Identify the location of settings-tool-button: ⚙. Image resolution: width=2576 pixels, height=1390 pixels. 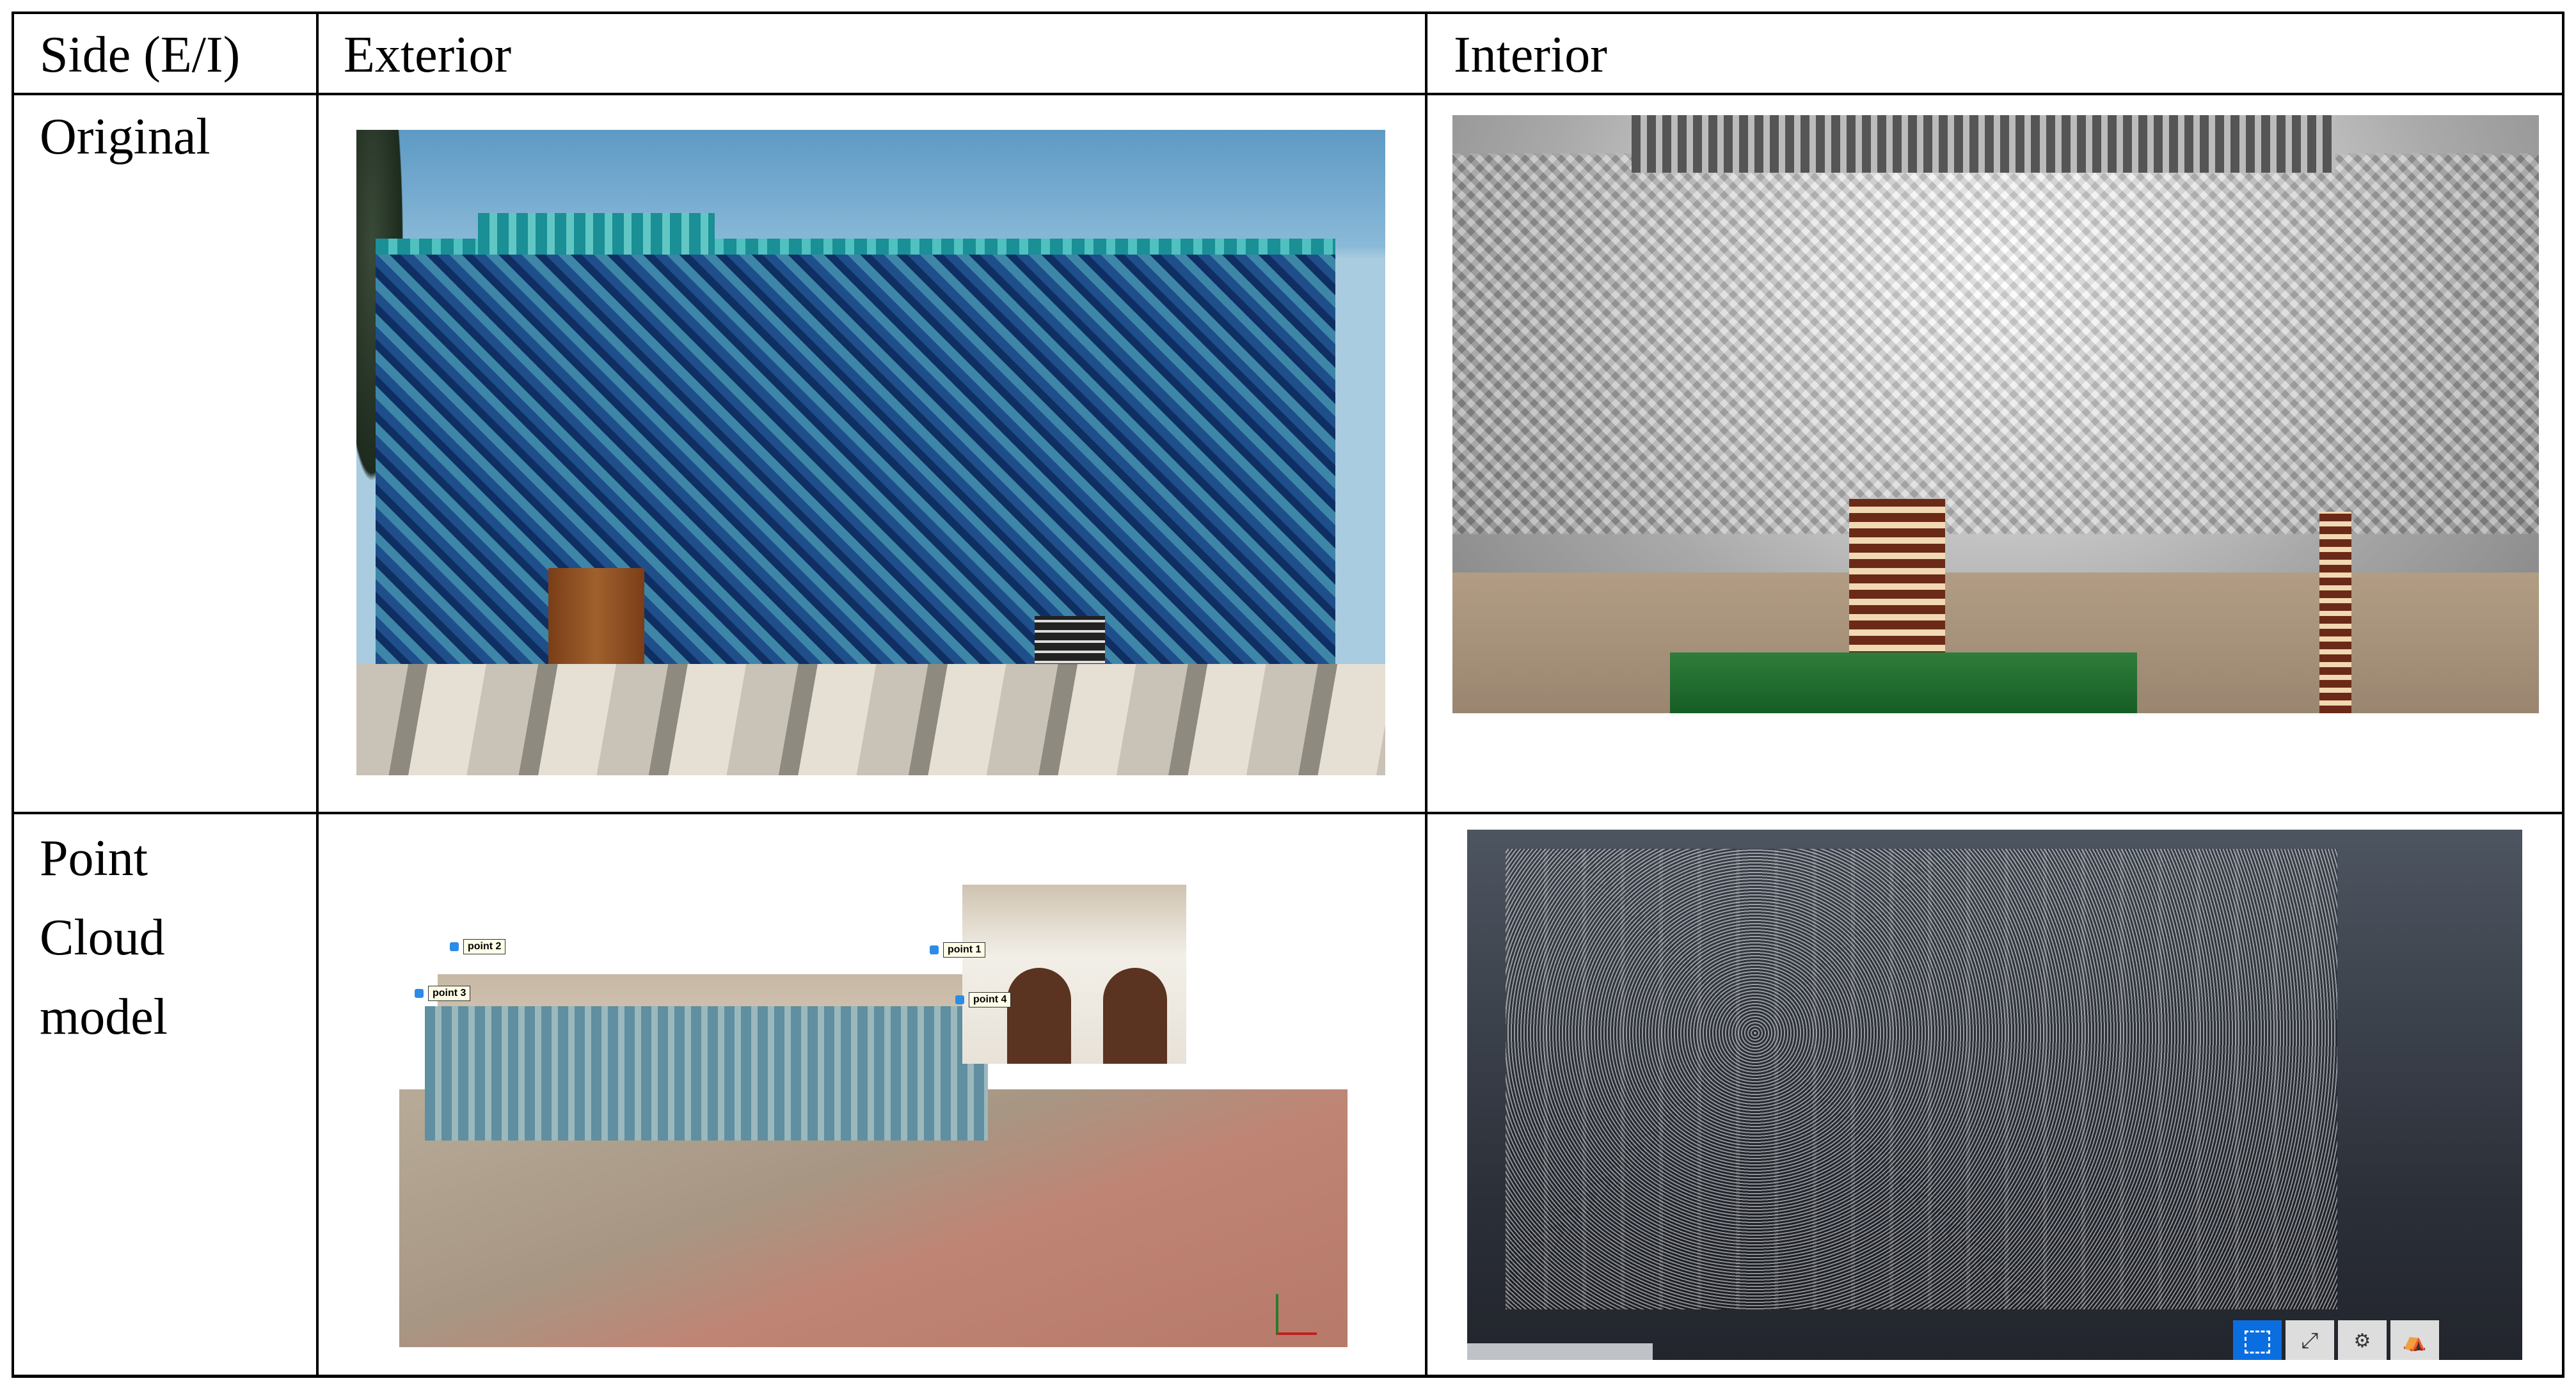
(2362, 1340).